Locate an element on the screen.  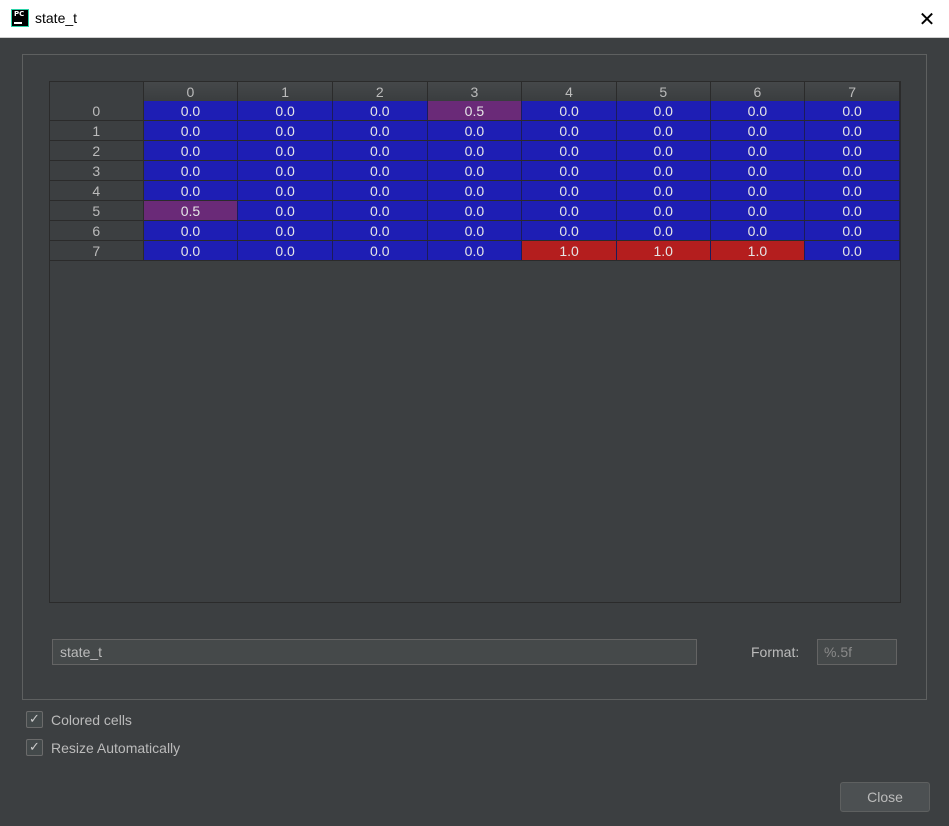
window-close-icon: ✕ is located at coordinates (927, 19).